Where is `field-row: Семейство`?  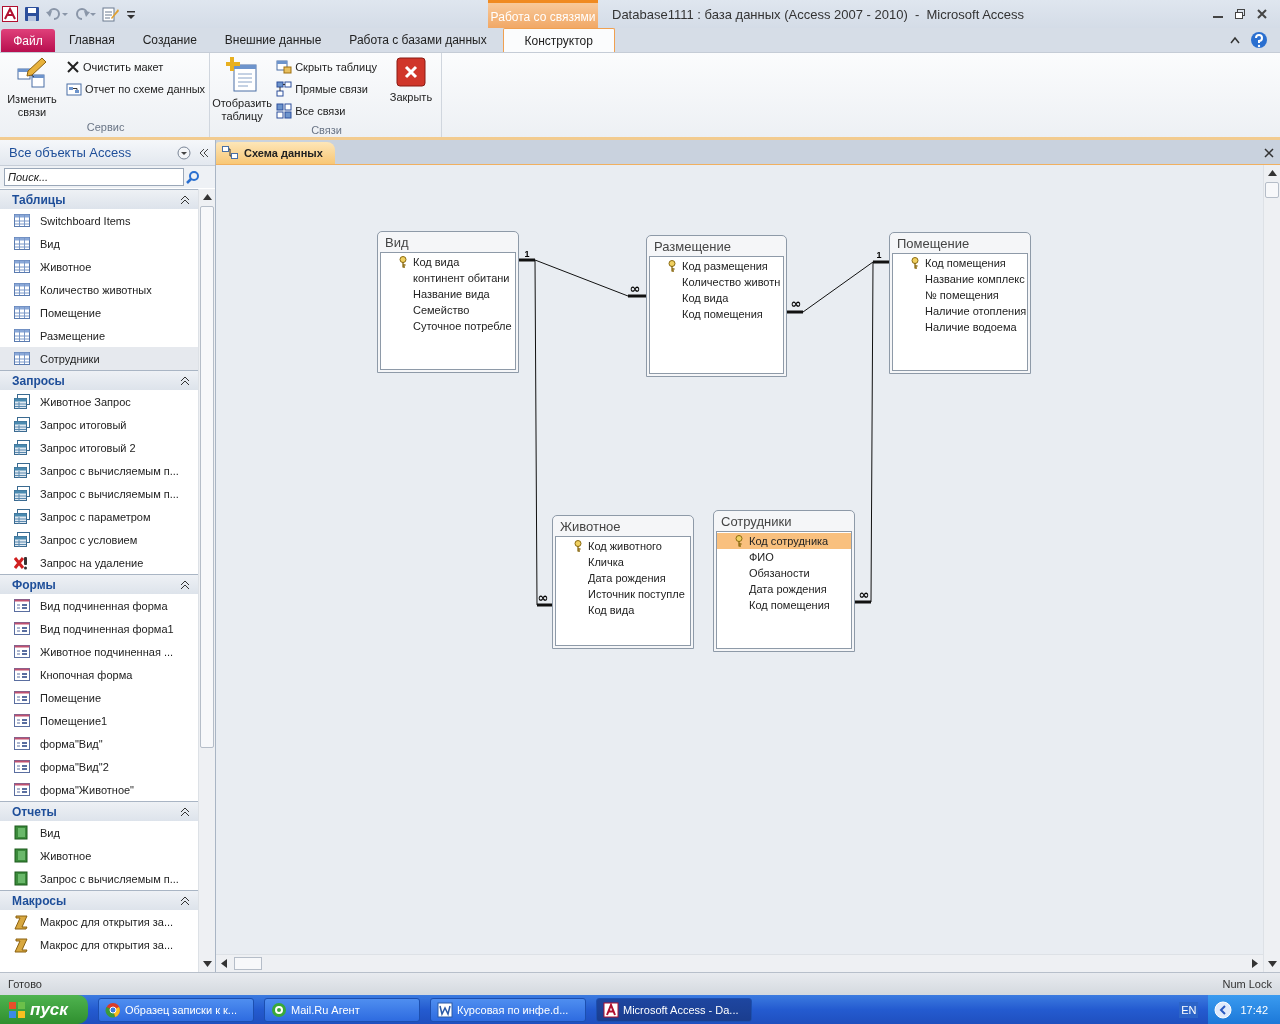 field-row: Семейство is located at coordinates (448, 310).